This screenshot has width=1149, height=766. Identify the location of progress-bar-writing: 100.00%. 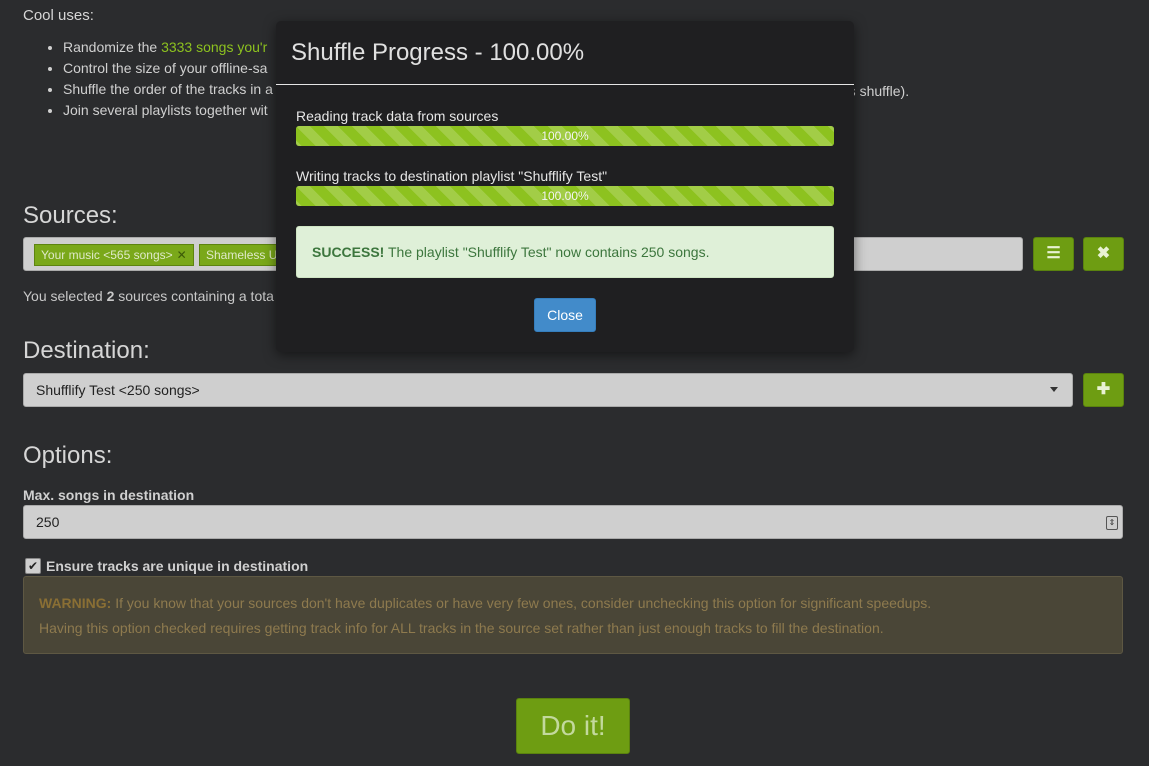
(565, 196).